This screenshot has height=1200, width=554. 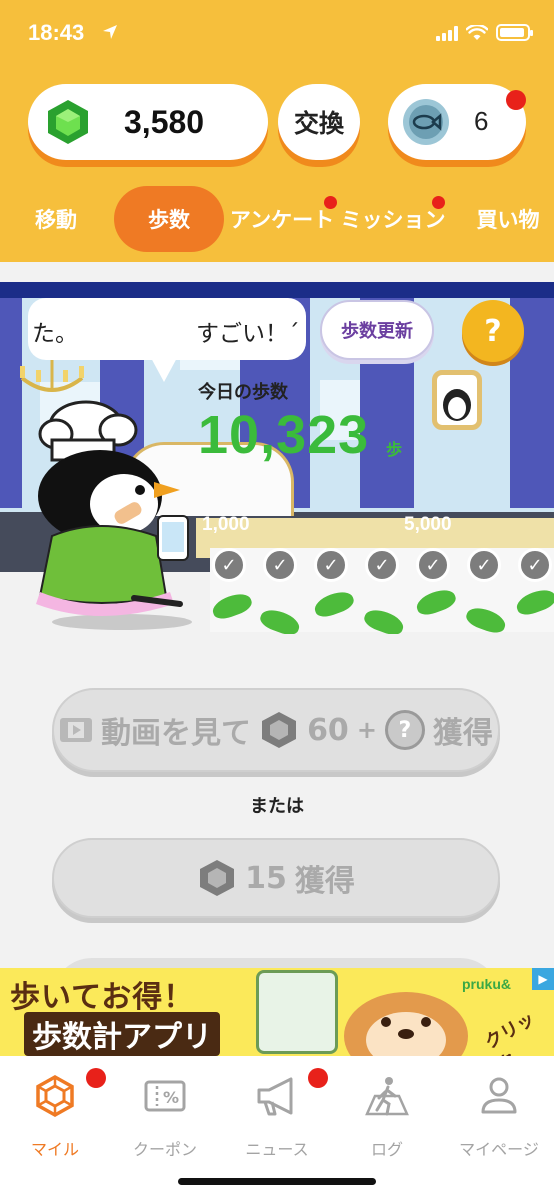 I want to click on fish-coin-icon, so click(x=426, y=122).